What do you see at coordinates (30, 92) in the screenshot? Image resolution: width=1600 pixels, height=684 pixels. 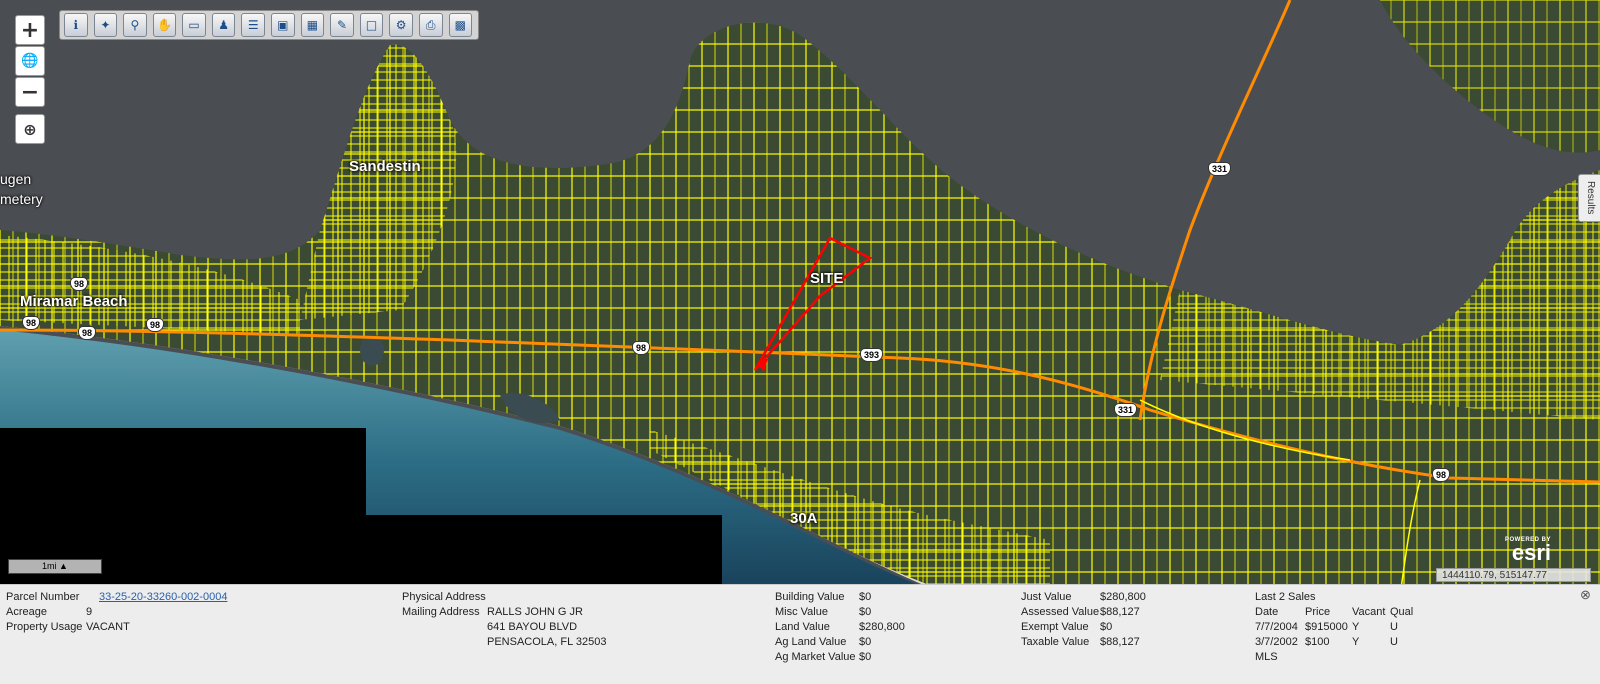 I see `zoom-out-button: −` at bounding box center [30, 92].